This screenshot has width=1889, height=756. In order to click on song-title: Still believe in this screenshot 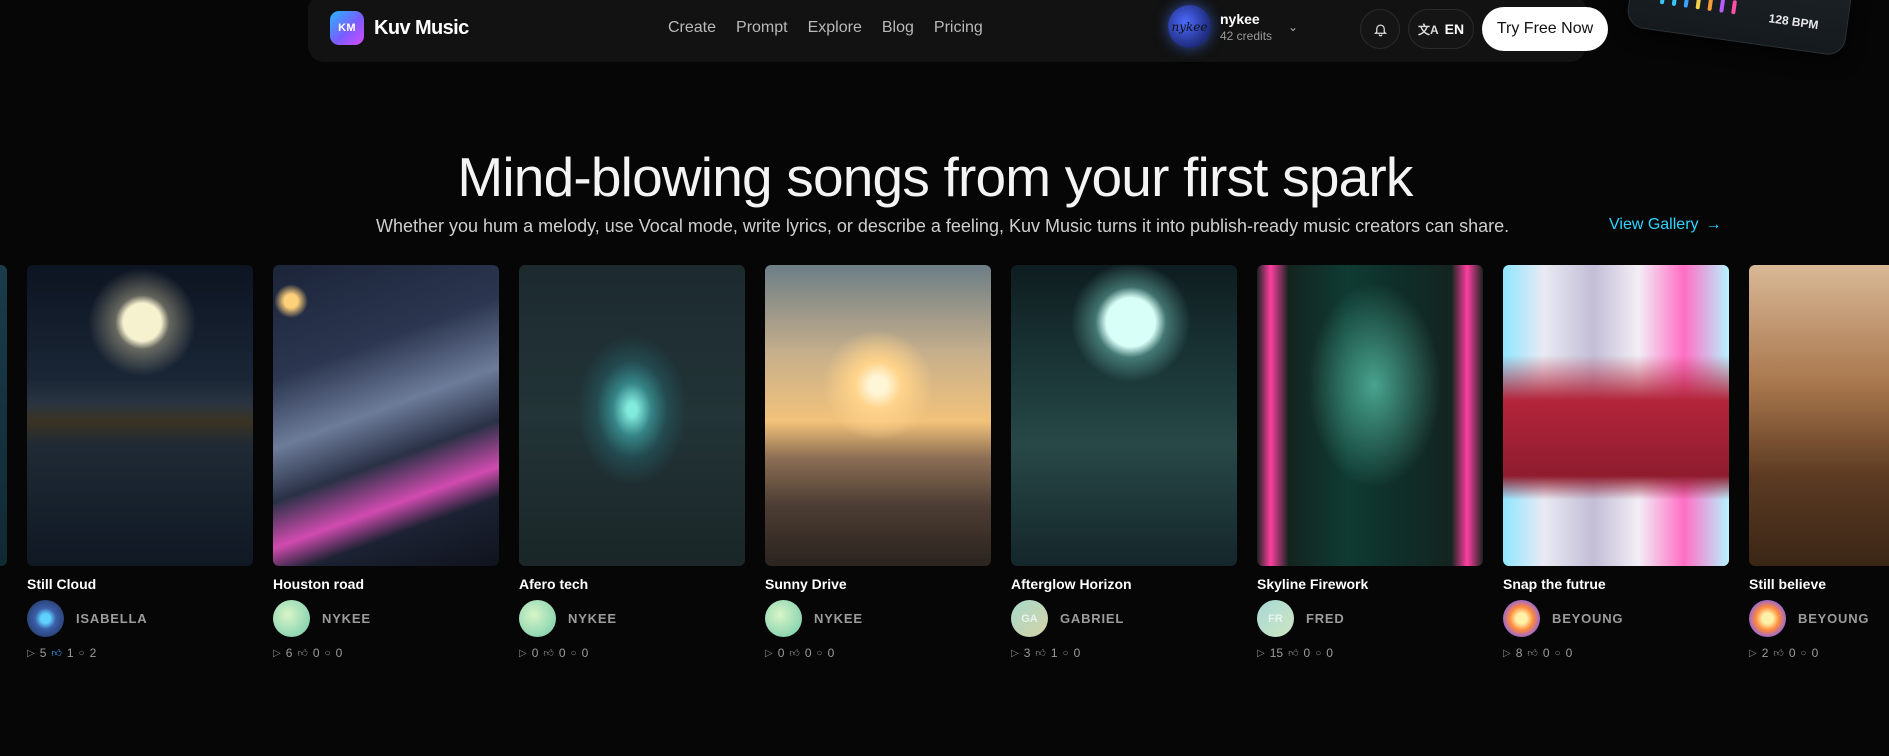, I will do `click(1819, 584)`.